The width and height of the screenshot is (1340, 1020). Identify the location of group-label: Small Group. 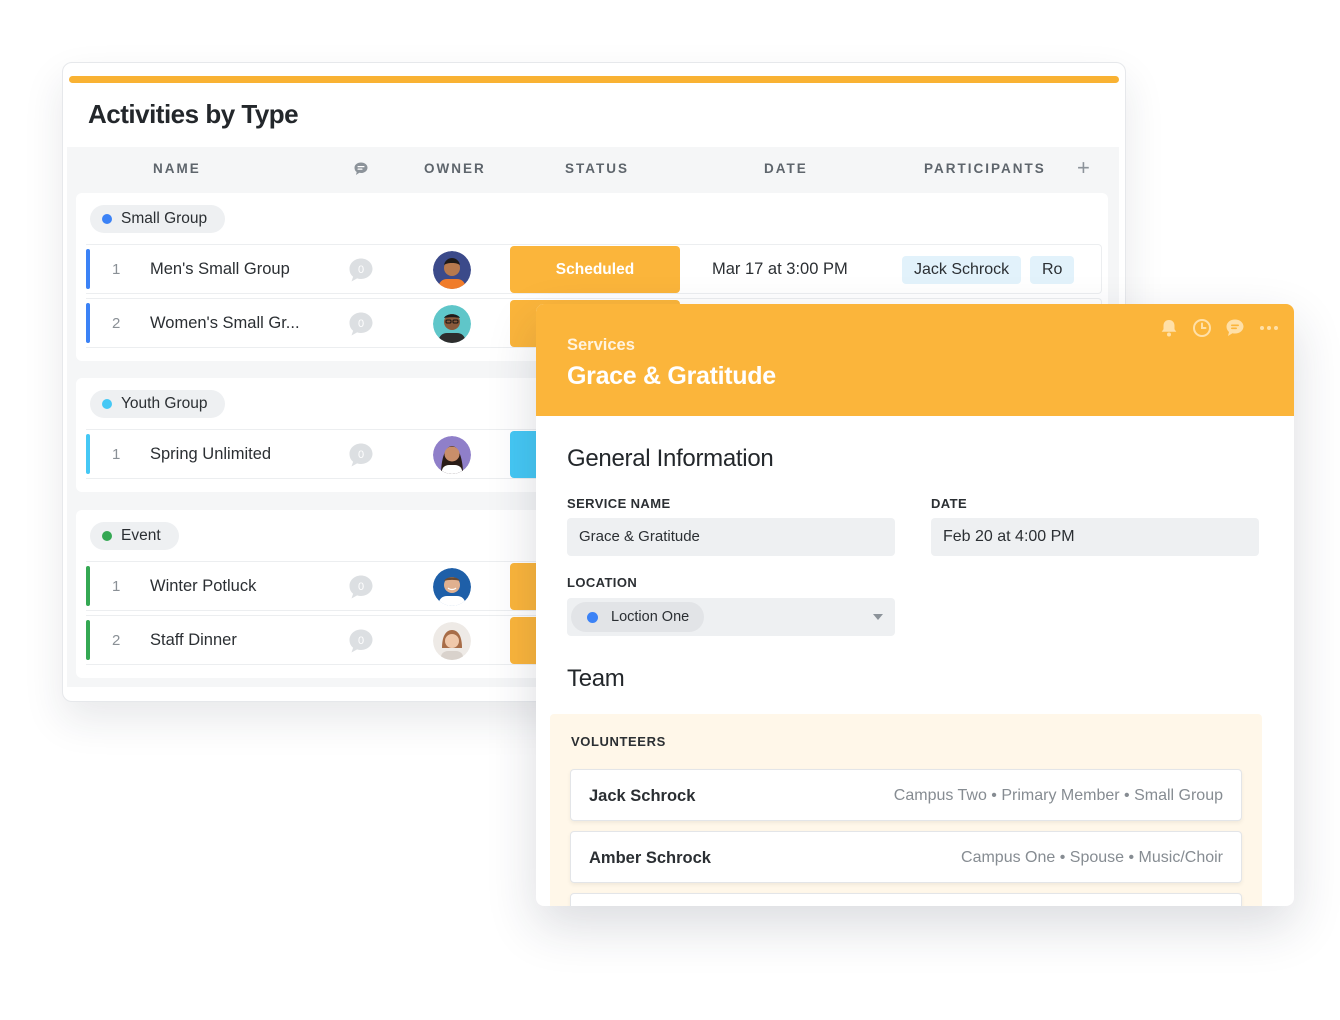
(164, 218).